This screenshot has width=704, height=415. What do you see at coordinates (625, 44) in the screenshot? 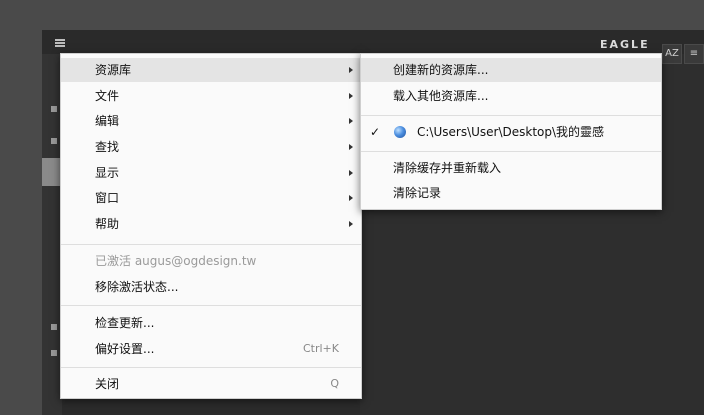
I see `app-title: EAGLE` at bounding box center [625, 44].